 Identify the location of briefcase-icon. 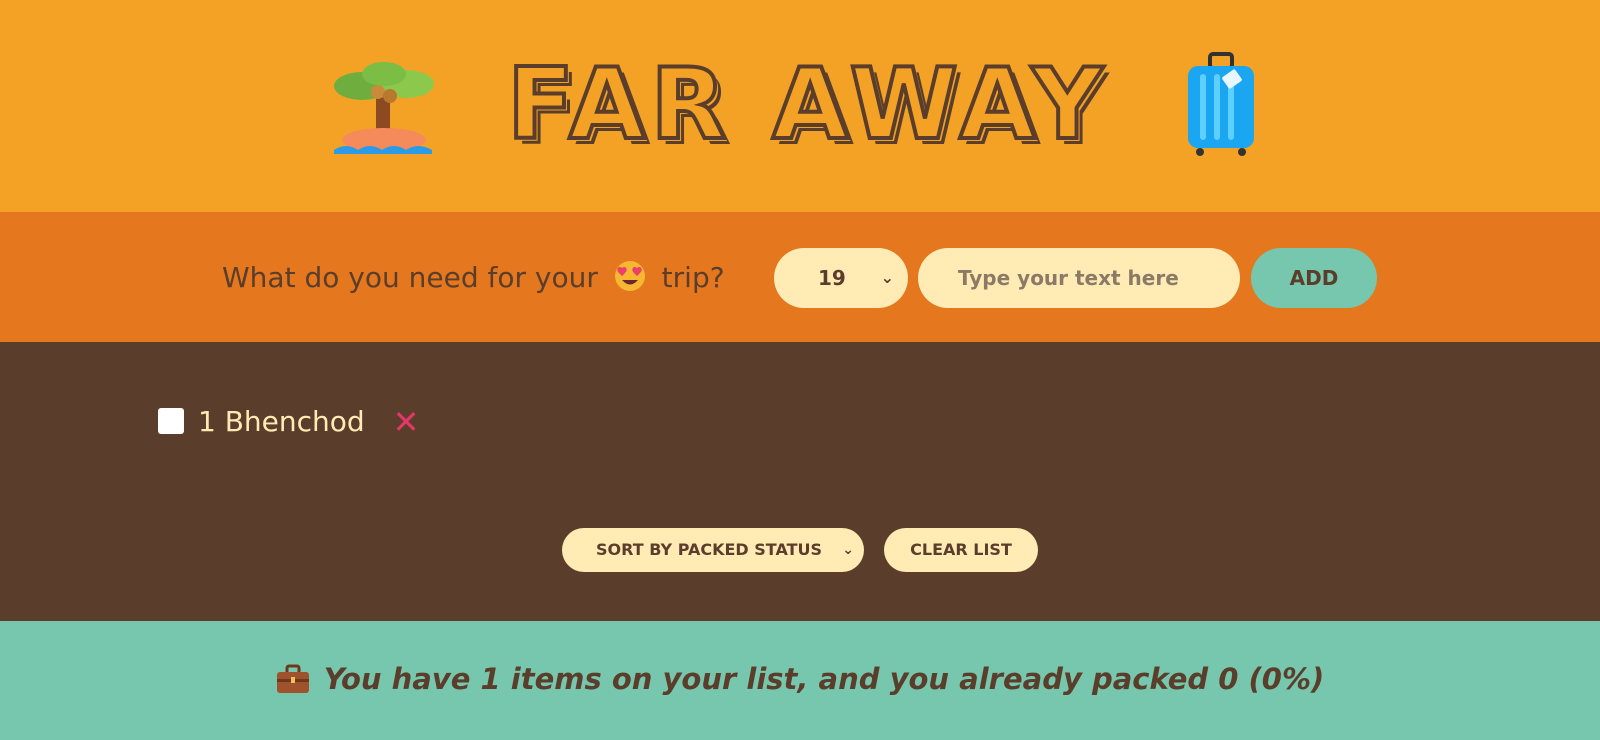
(292, 678).